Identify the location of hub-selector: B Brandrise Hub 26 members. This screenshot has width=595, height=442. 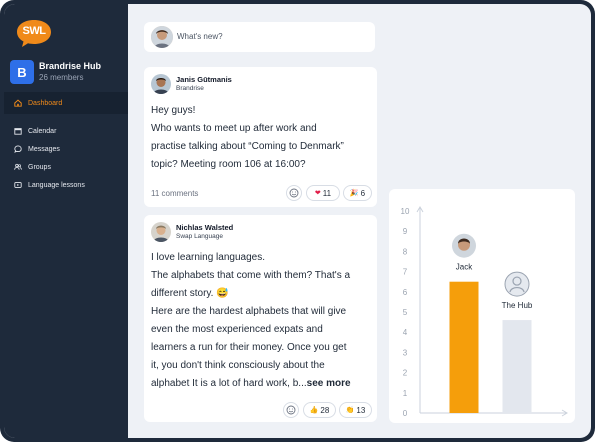
(66, 73).